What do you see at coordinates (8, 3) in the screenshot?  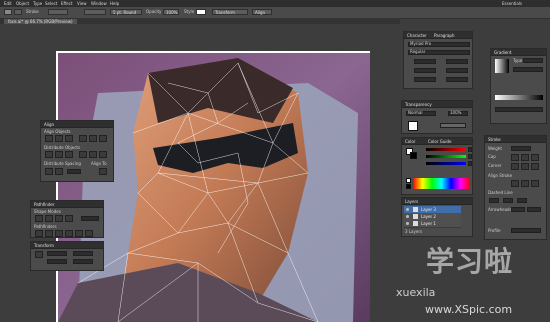 I see `menu-edit: Edit` at bounding box center [8, 3].